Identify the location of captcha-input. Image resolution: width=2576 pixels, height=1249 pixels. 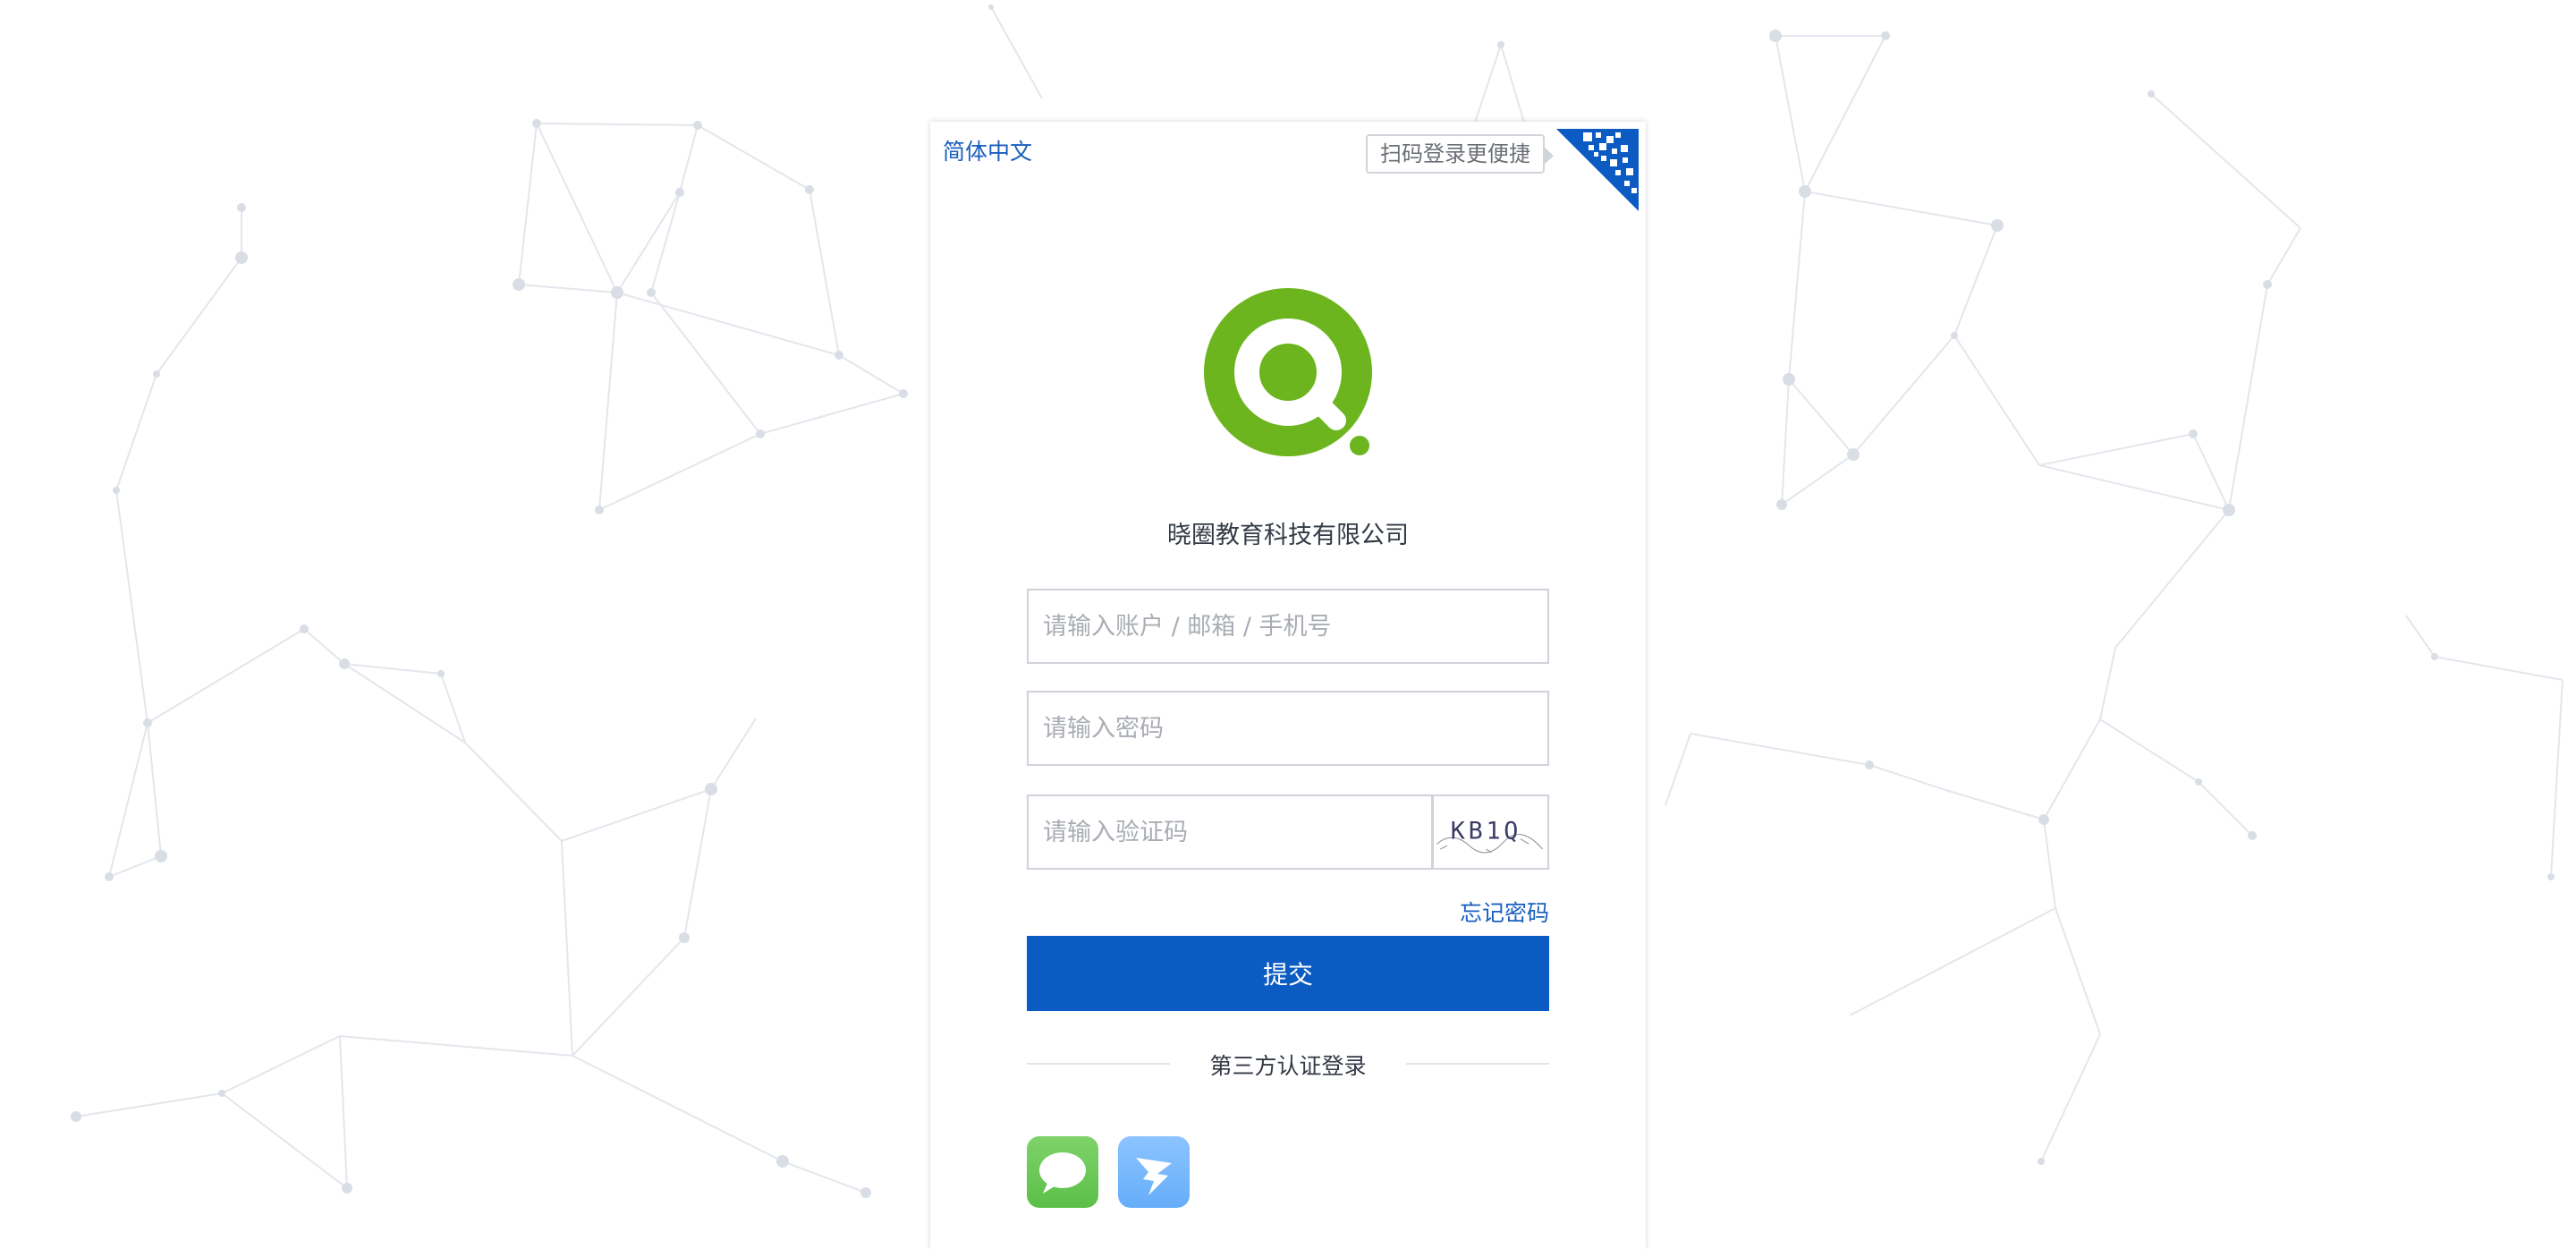
(1230, 832).